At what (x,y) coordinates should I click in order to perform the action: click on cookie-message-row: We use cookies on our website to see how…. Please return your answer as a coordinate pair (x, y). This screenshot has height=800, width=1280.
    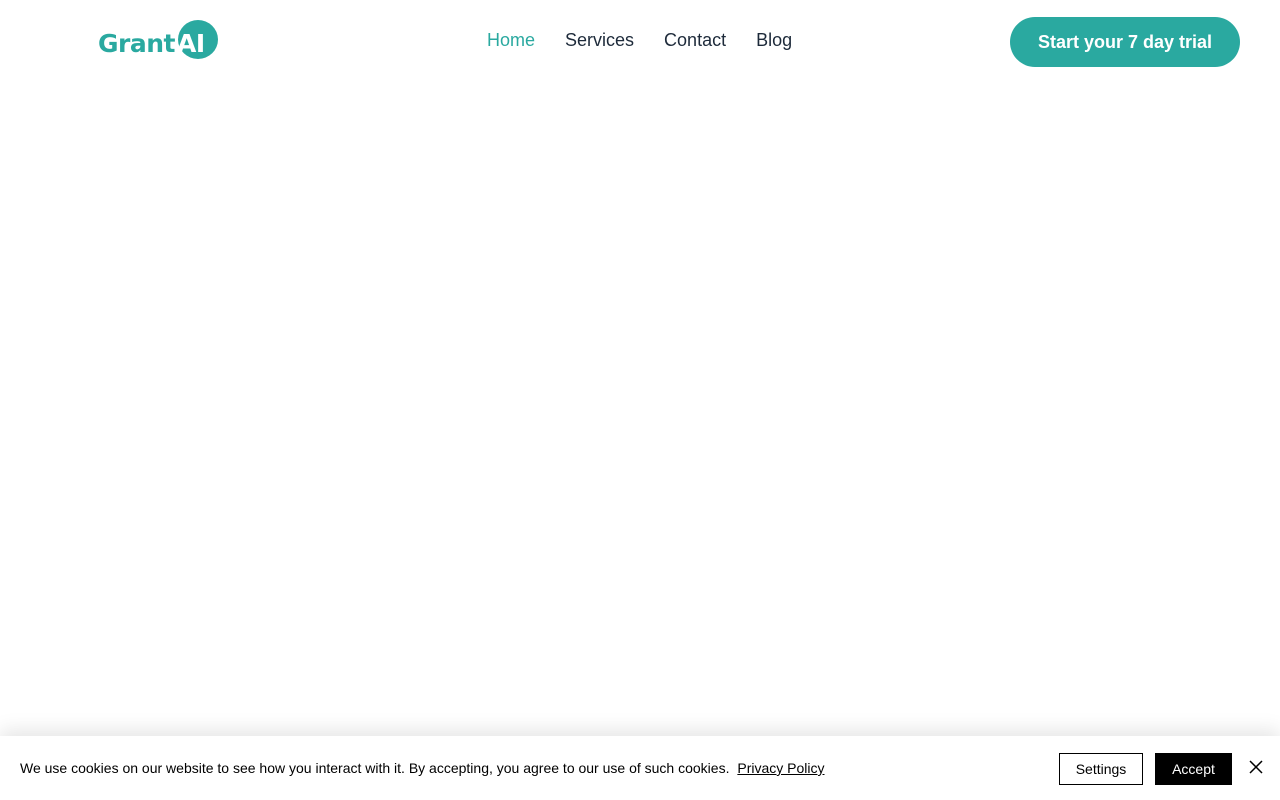
    Looking at the image, I should click on (422, 768).